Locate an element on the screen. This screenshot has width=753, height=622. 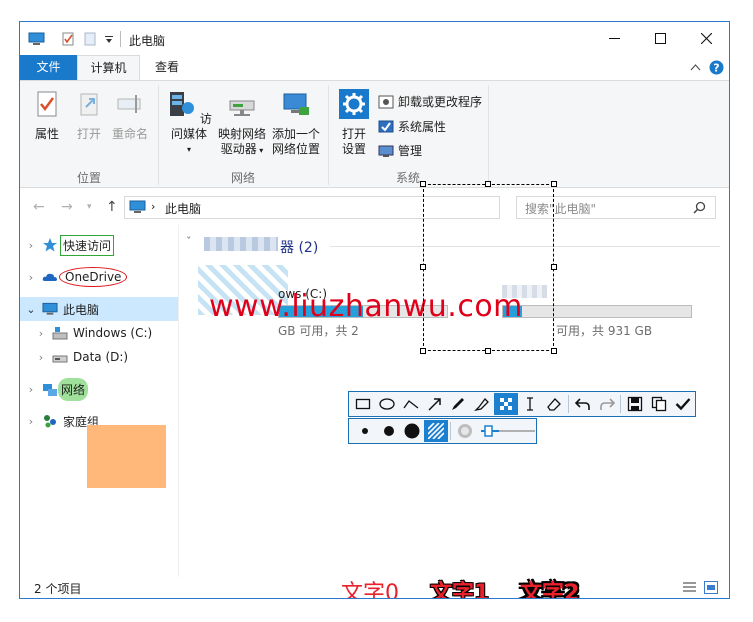
sidebar-item-windows-c: › Windows (C:) is located at coordinates (99, 333).